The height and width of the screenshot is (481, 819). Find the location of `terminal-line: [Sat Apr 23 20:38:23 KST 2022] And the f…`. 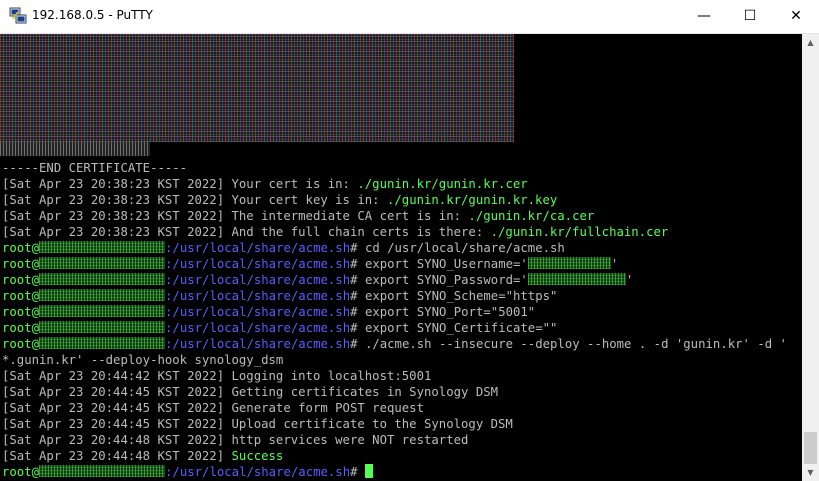

terminal-line: [Sat Apr 23 20:38:23 KST 2022] And the f… is located at coordinates (335, 232).